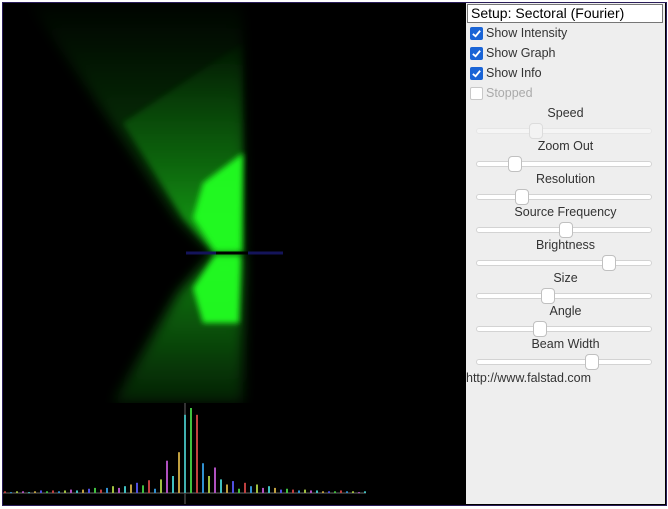 The image size is (668, 509). Describe the element at coordinates (521, 53) in the screenshot. I see `checkbox-label: Show Graph` at that location.